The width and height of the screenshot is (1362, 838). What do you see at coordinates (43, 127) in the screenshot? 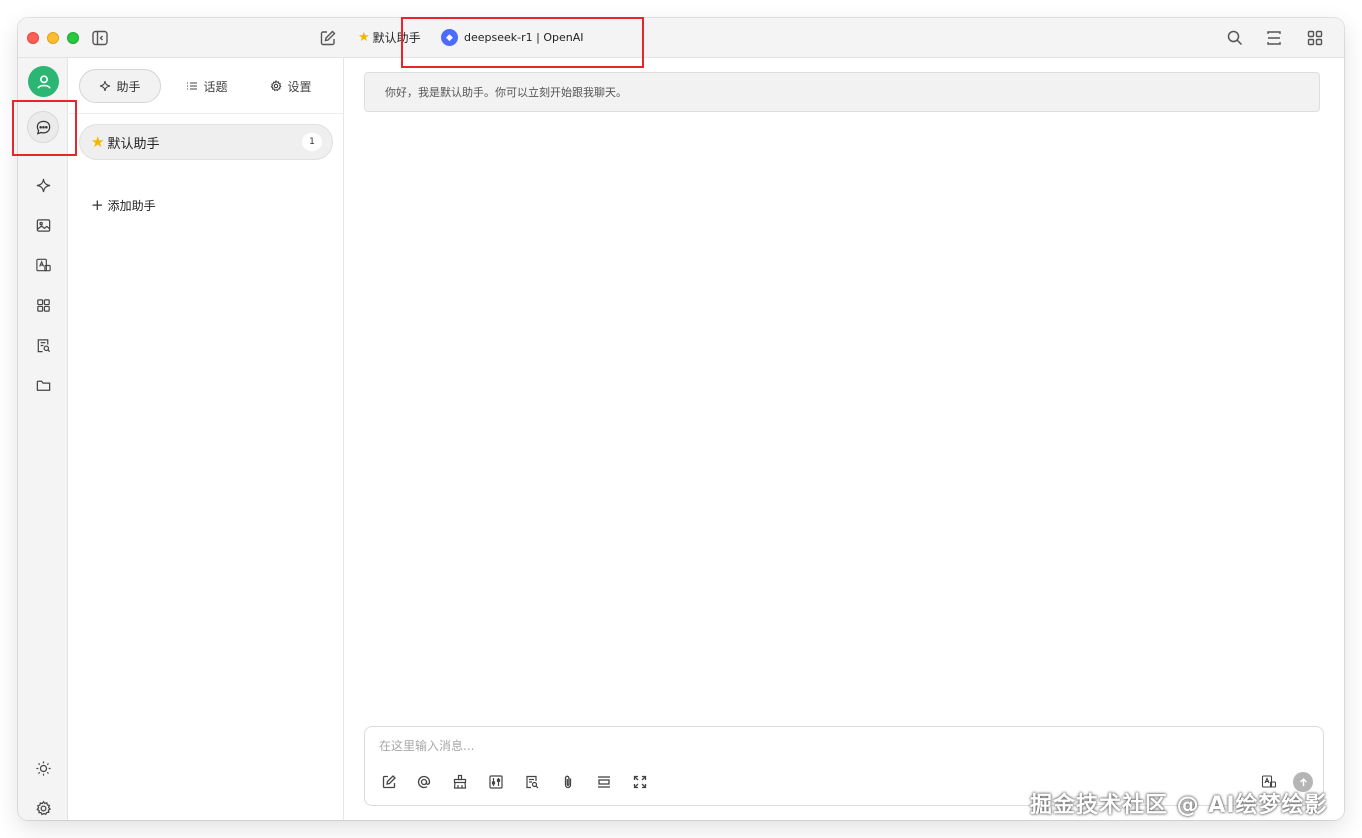
I see `chat-nav-icon` at bounding box center [43, 127].